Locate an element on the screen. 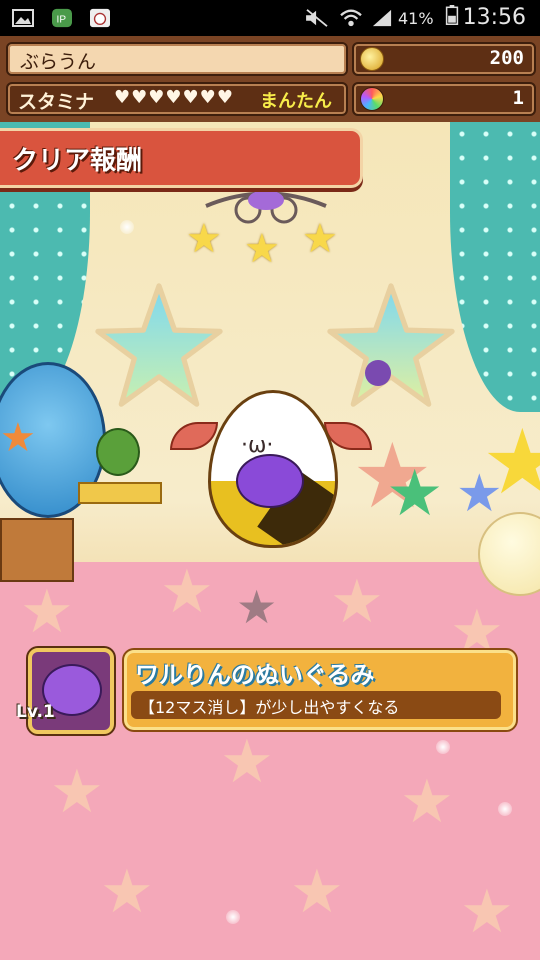  bat-wing-left is located at coordinates (194, 436).